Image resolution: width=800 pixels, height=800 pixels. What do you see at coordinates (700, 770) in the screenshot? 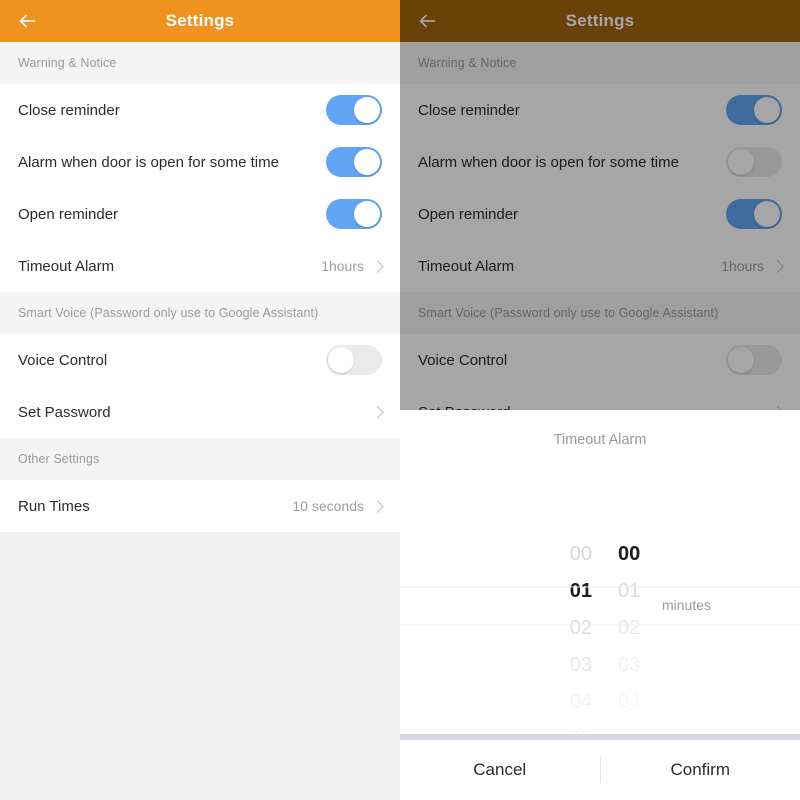
I see `confirm-button: Confirm` at bounding box center [700, 770].